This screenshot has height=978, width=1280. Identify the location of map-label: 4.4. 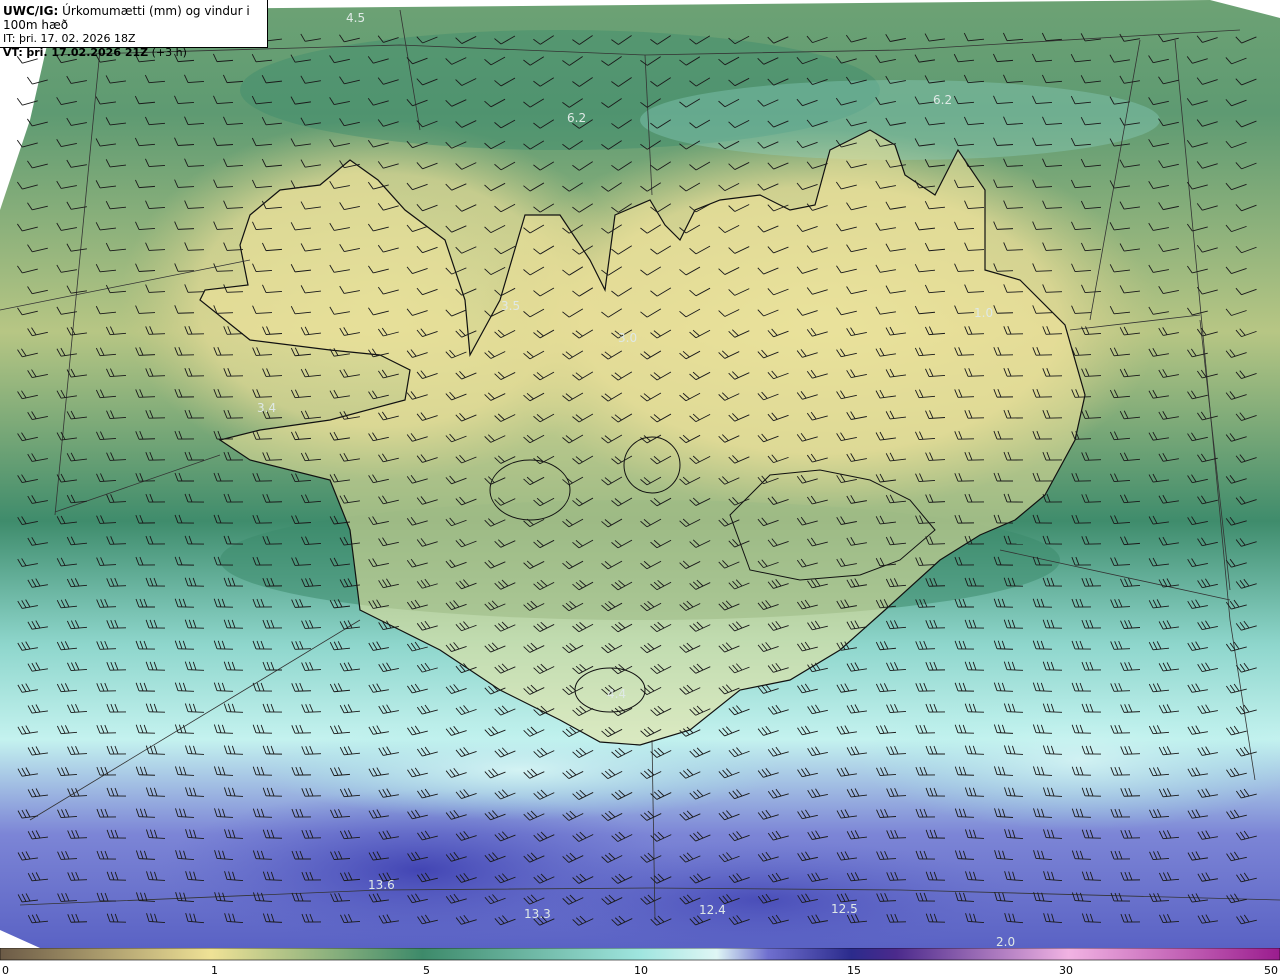
(616, 694).